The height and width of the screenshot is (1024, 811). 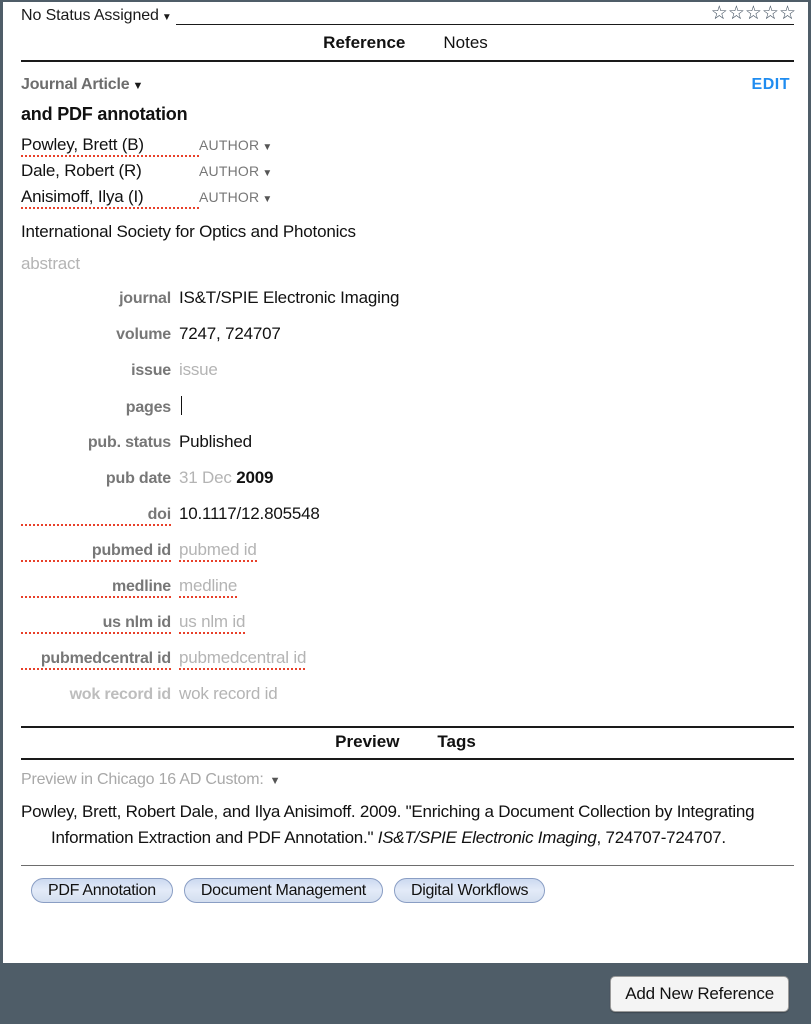 I want to click on reference-type-label: Journal Article, so click(x=75, y=84).